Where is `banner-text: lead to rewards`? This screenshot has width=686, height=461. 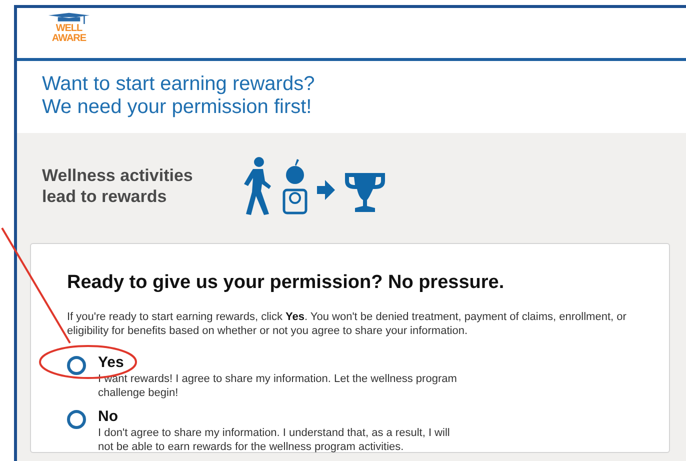
banner-text: lead to rewards is located at coordinates (105, 196).